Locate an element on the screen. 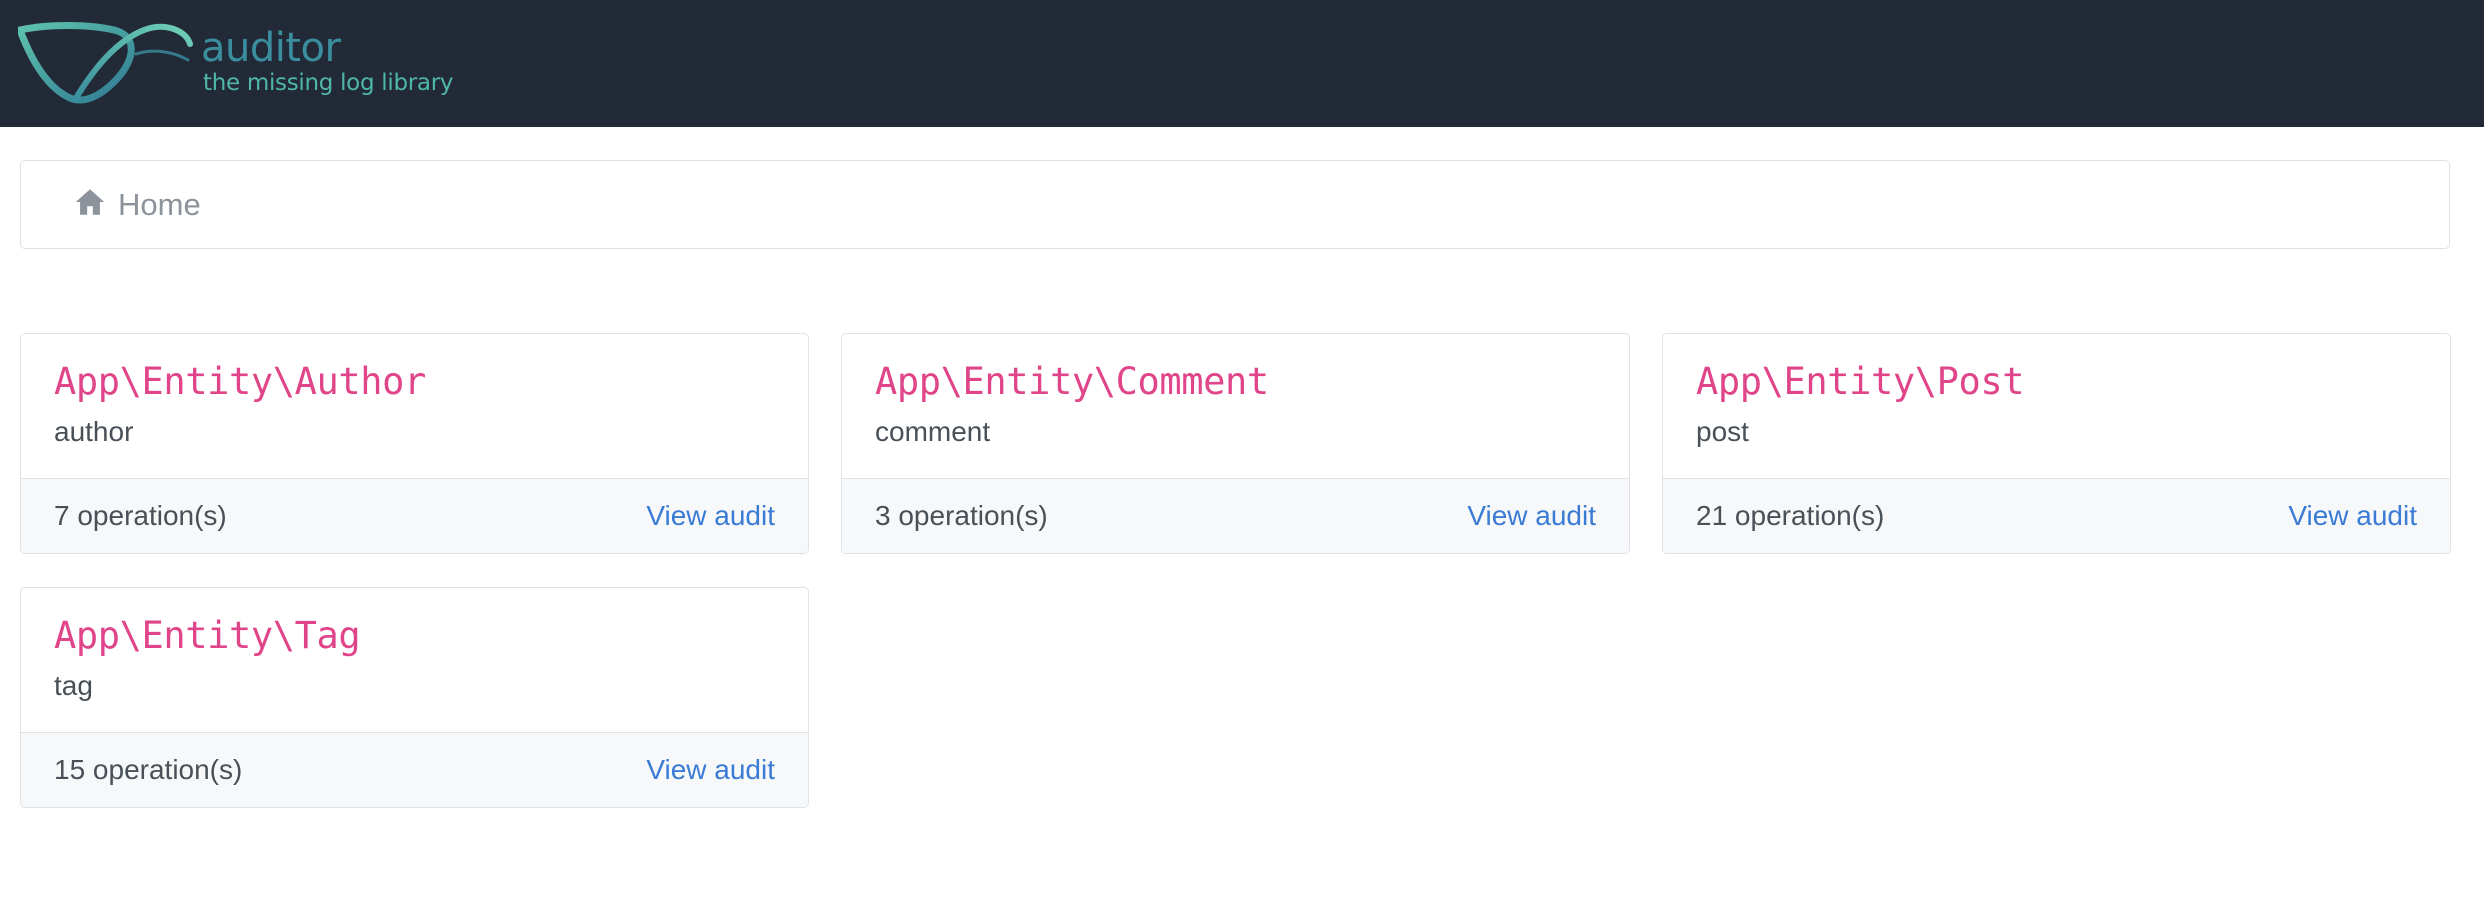 This screenshot has height=914, width=2484. breadcrumb: Home is located at coordinates (1235, 204).